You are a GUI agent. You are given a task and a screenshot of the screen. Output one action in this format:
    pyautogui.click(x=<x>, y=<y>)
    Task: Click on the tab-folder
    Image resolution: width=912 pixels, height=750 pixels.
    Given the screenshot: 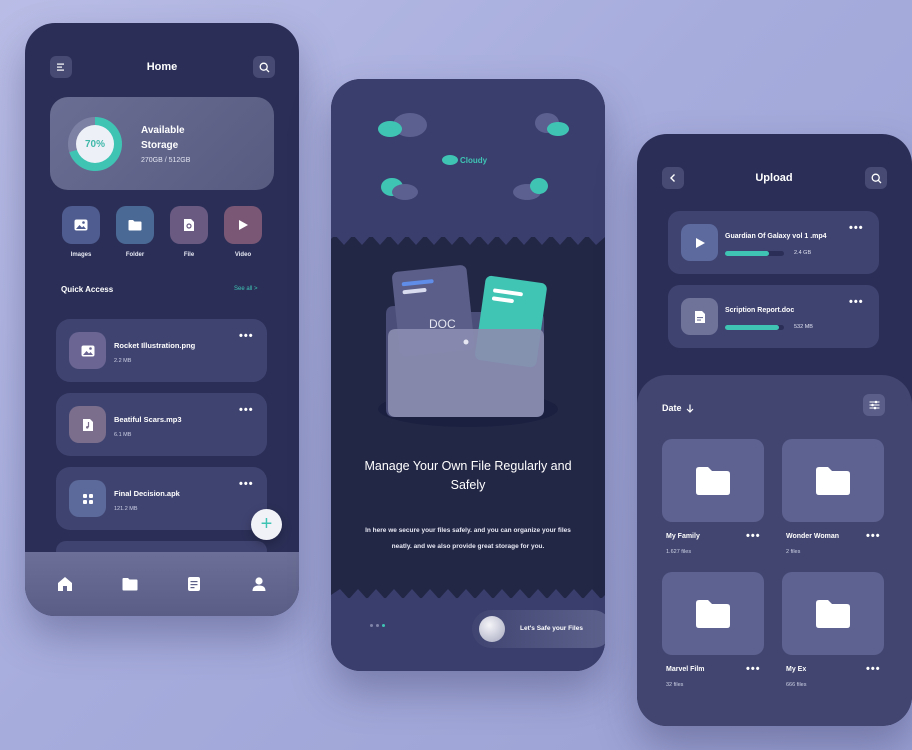 What is the action you would take?
    pyautogui.click(x=130, y=584)
    